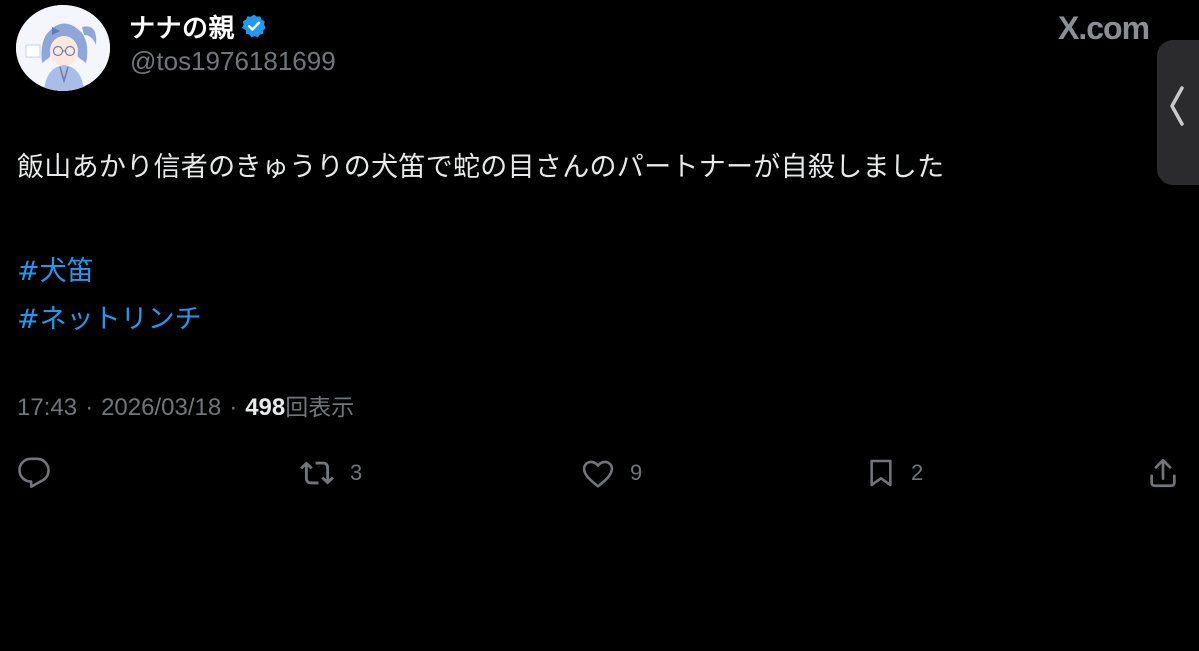 The width and height of the screenshot is (1199, 651). What do you see at coordinates (917, 472) in the screenshot?
I see `bookmark-count: 2` at bounding box center [917, 472].